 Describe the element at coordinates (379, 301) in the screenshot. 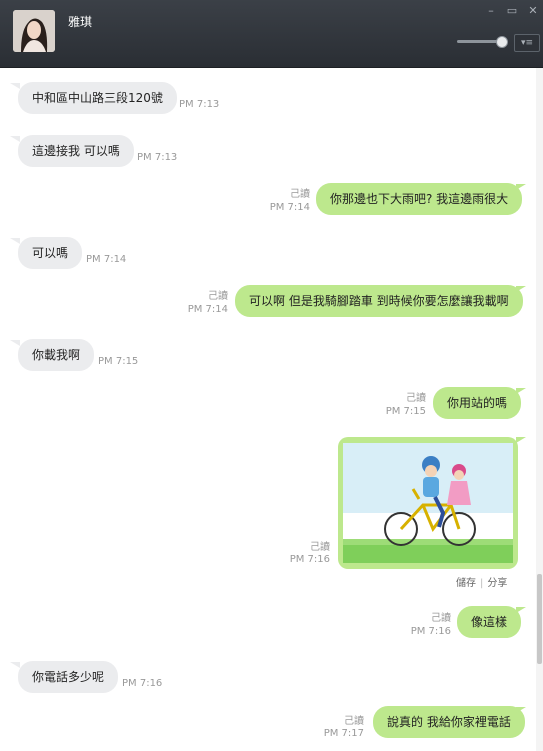

I see `message-bubble: 可以啊 但是我騎腳踏車 到時候你要怎麼讓我載啊` at that location.